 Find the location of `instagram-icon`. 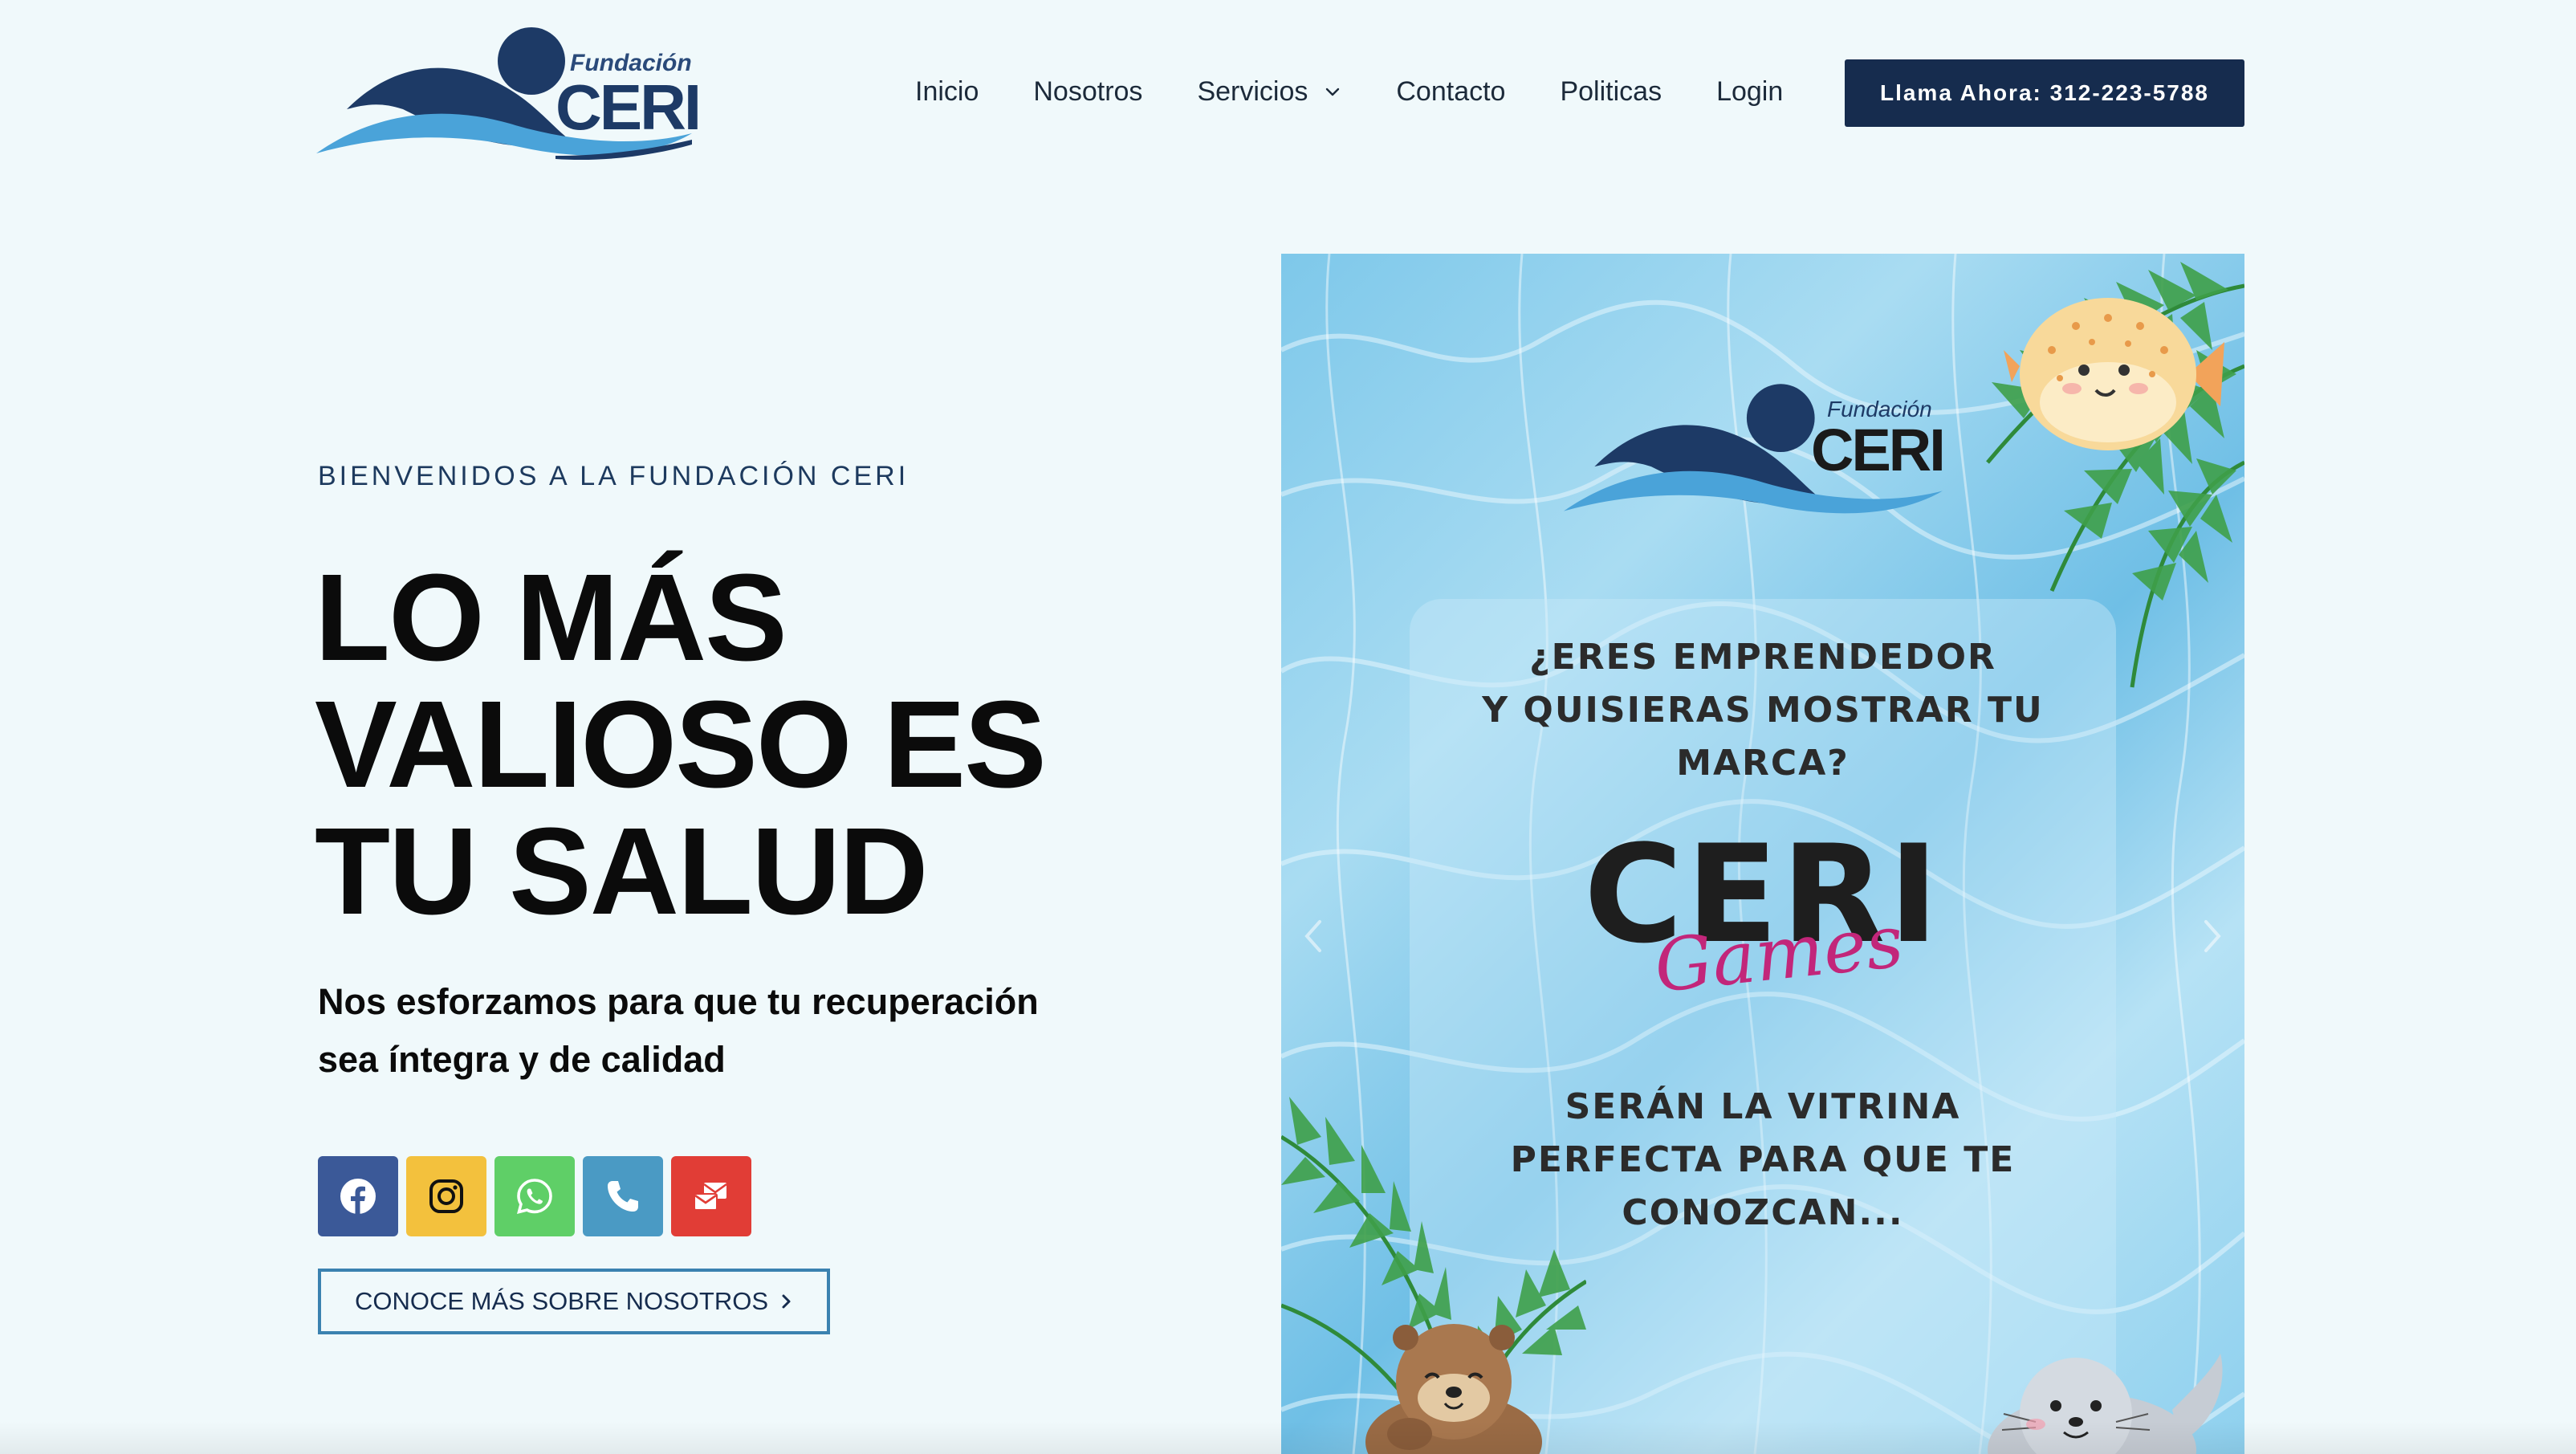

instagram-icon is located at coordinates (446, 1196).